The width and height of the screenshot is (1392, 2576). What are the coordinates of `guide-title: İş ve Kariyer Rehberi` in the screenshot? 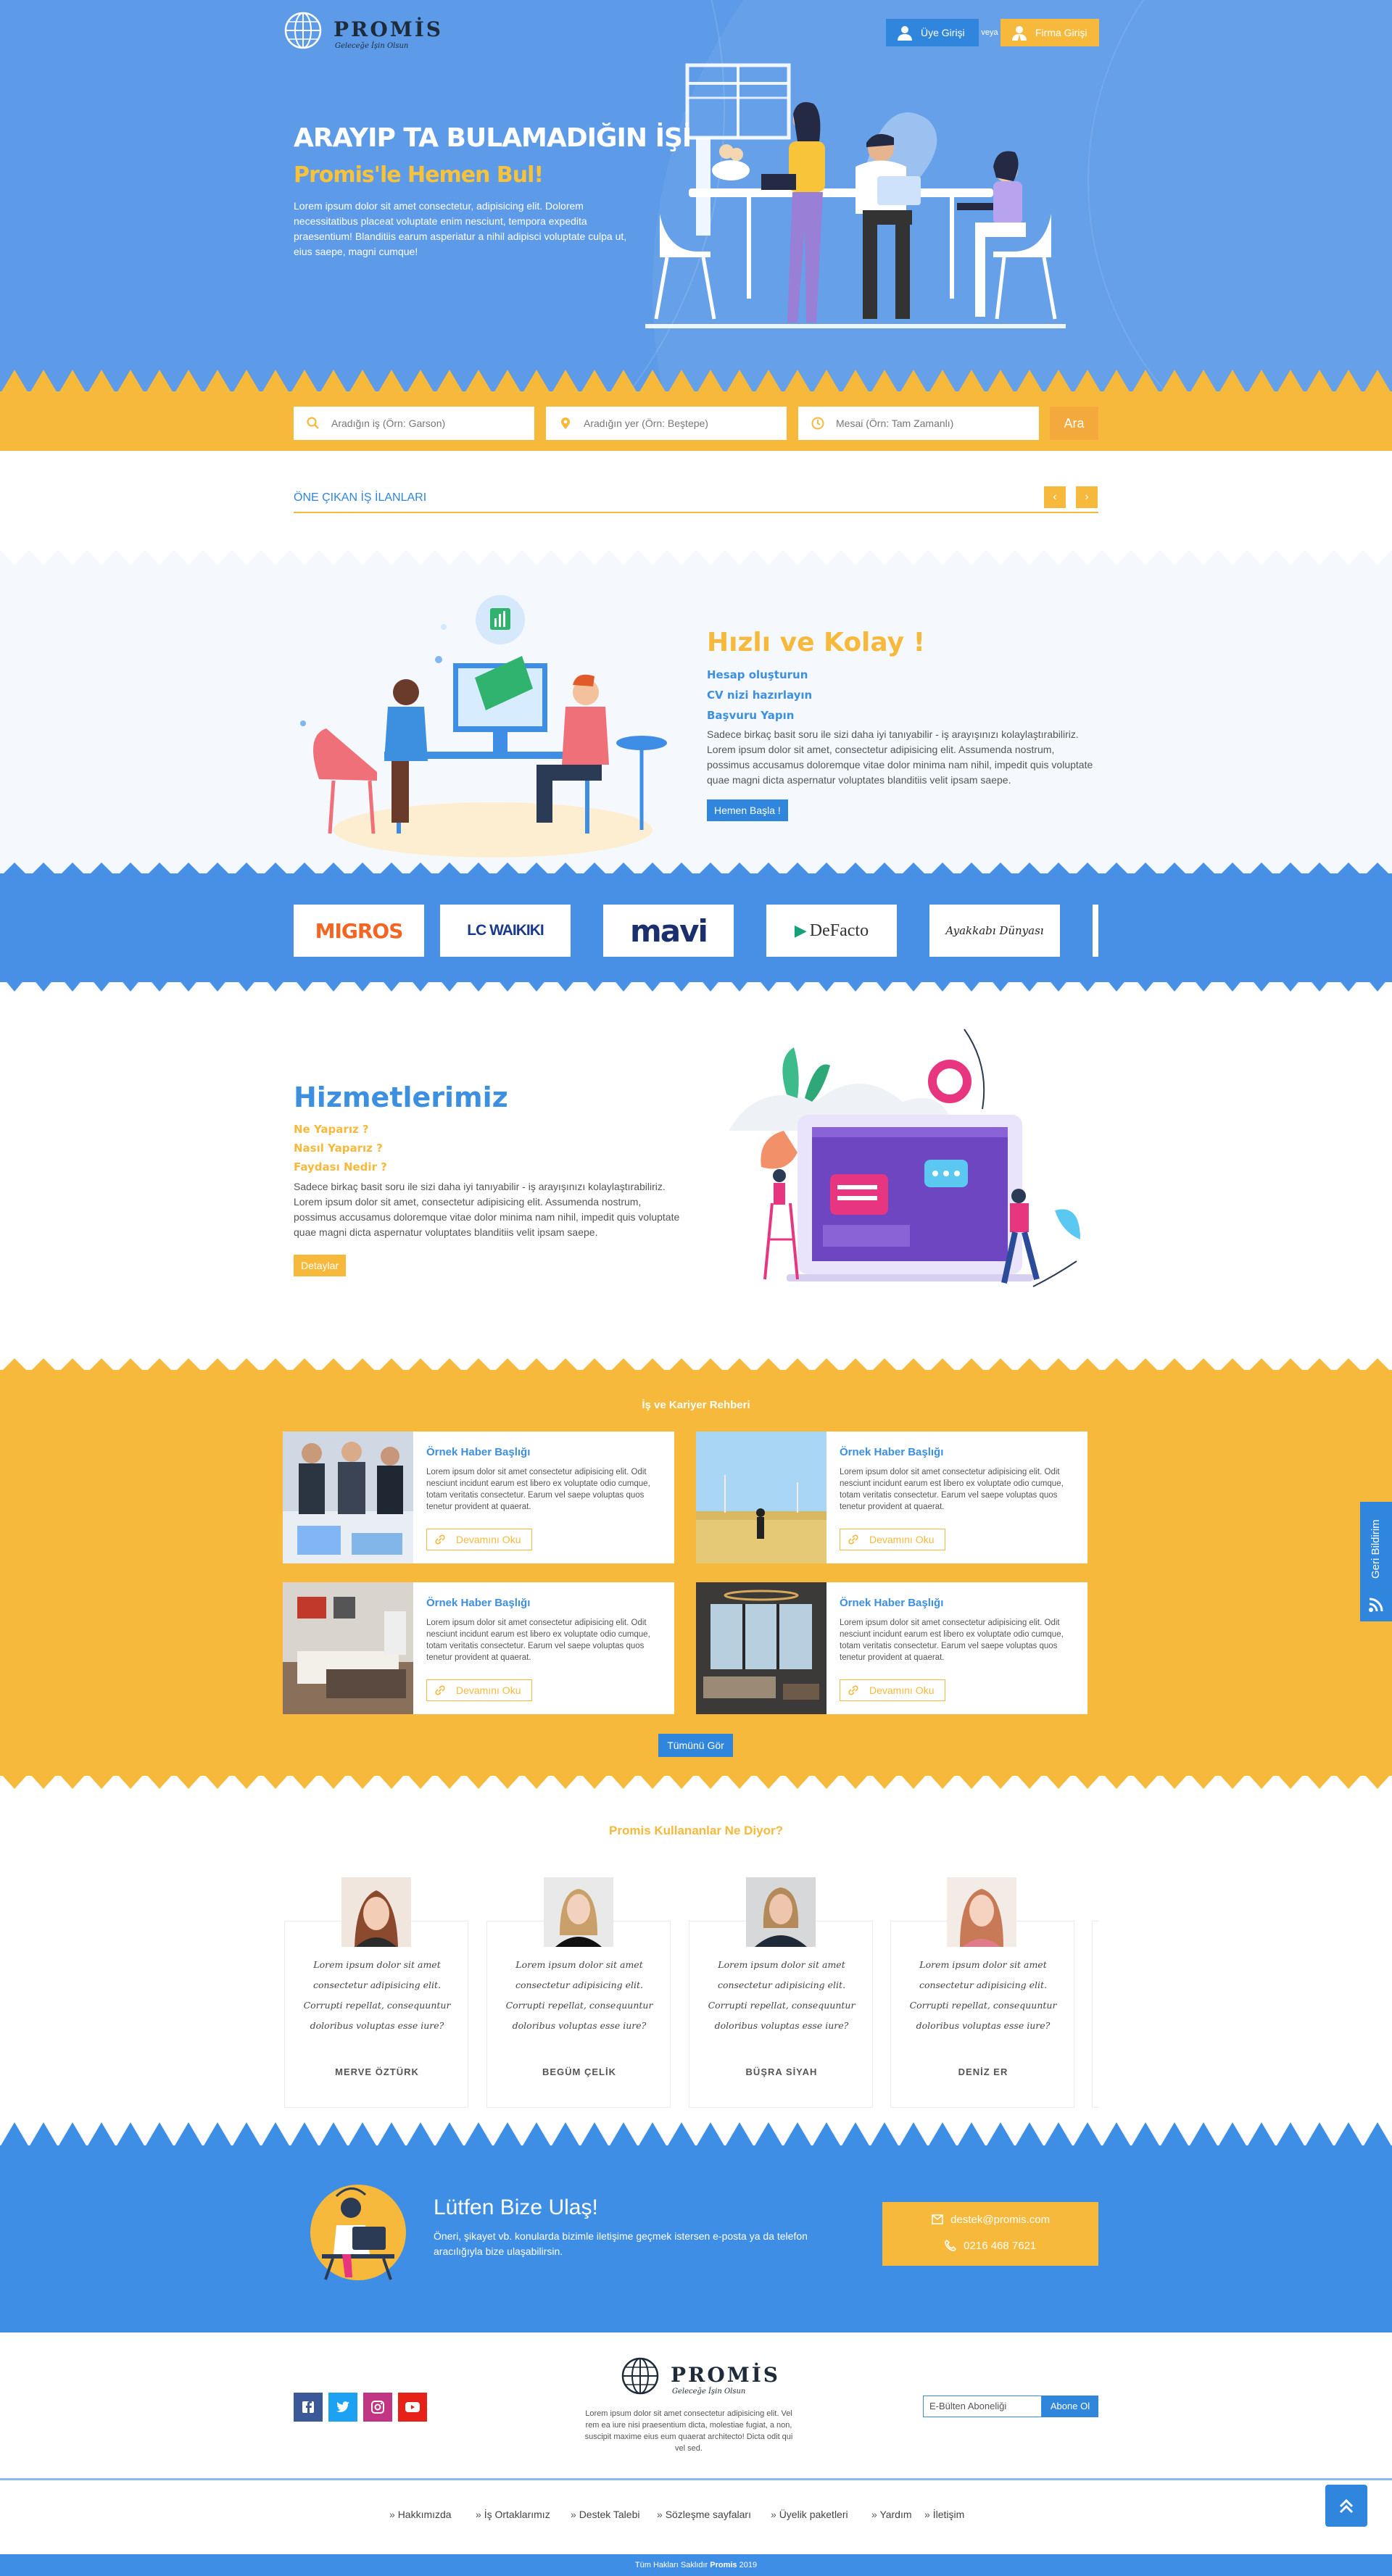 It's located at (696, 1405).